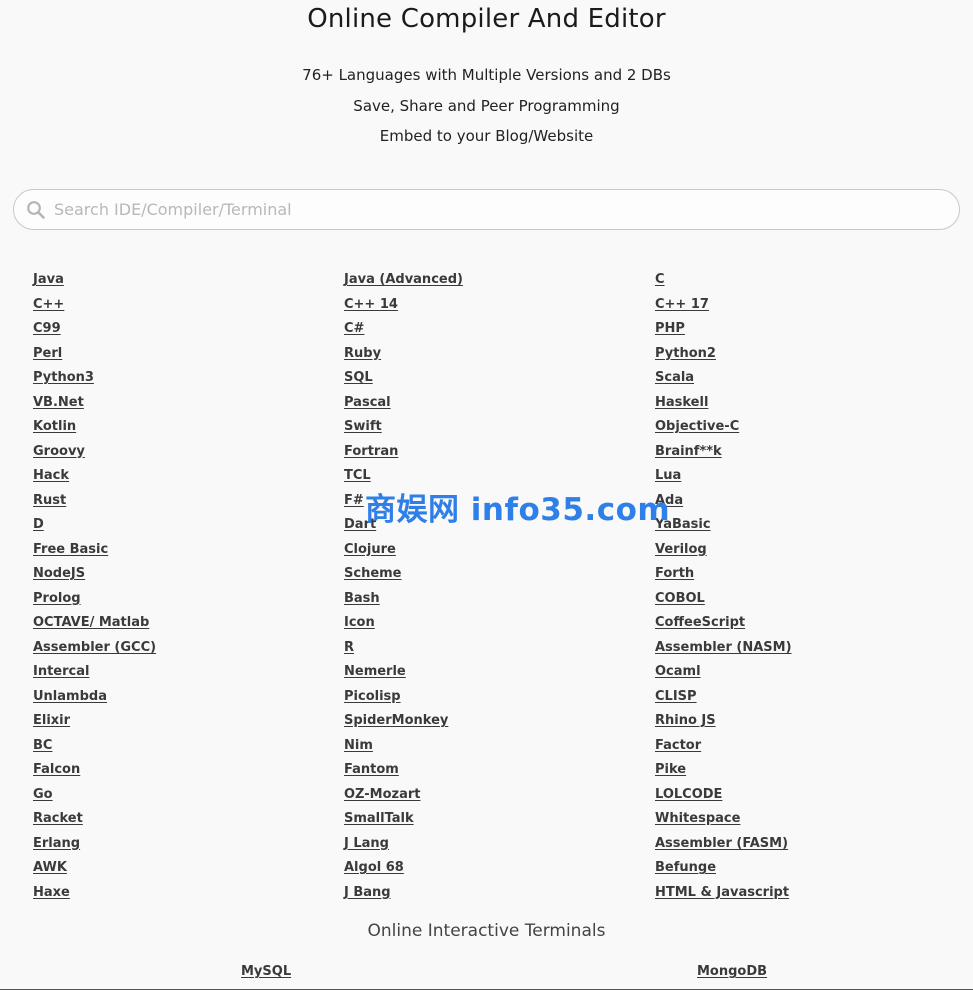  I want to click on list-item: Rhino JS, so click(723, 721).